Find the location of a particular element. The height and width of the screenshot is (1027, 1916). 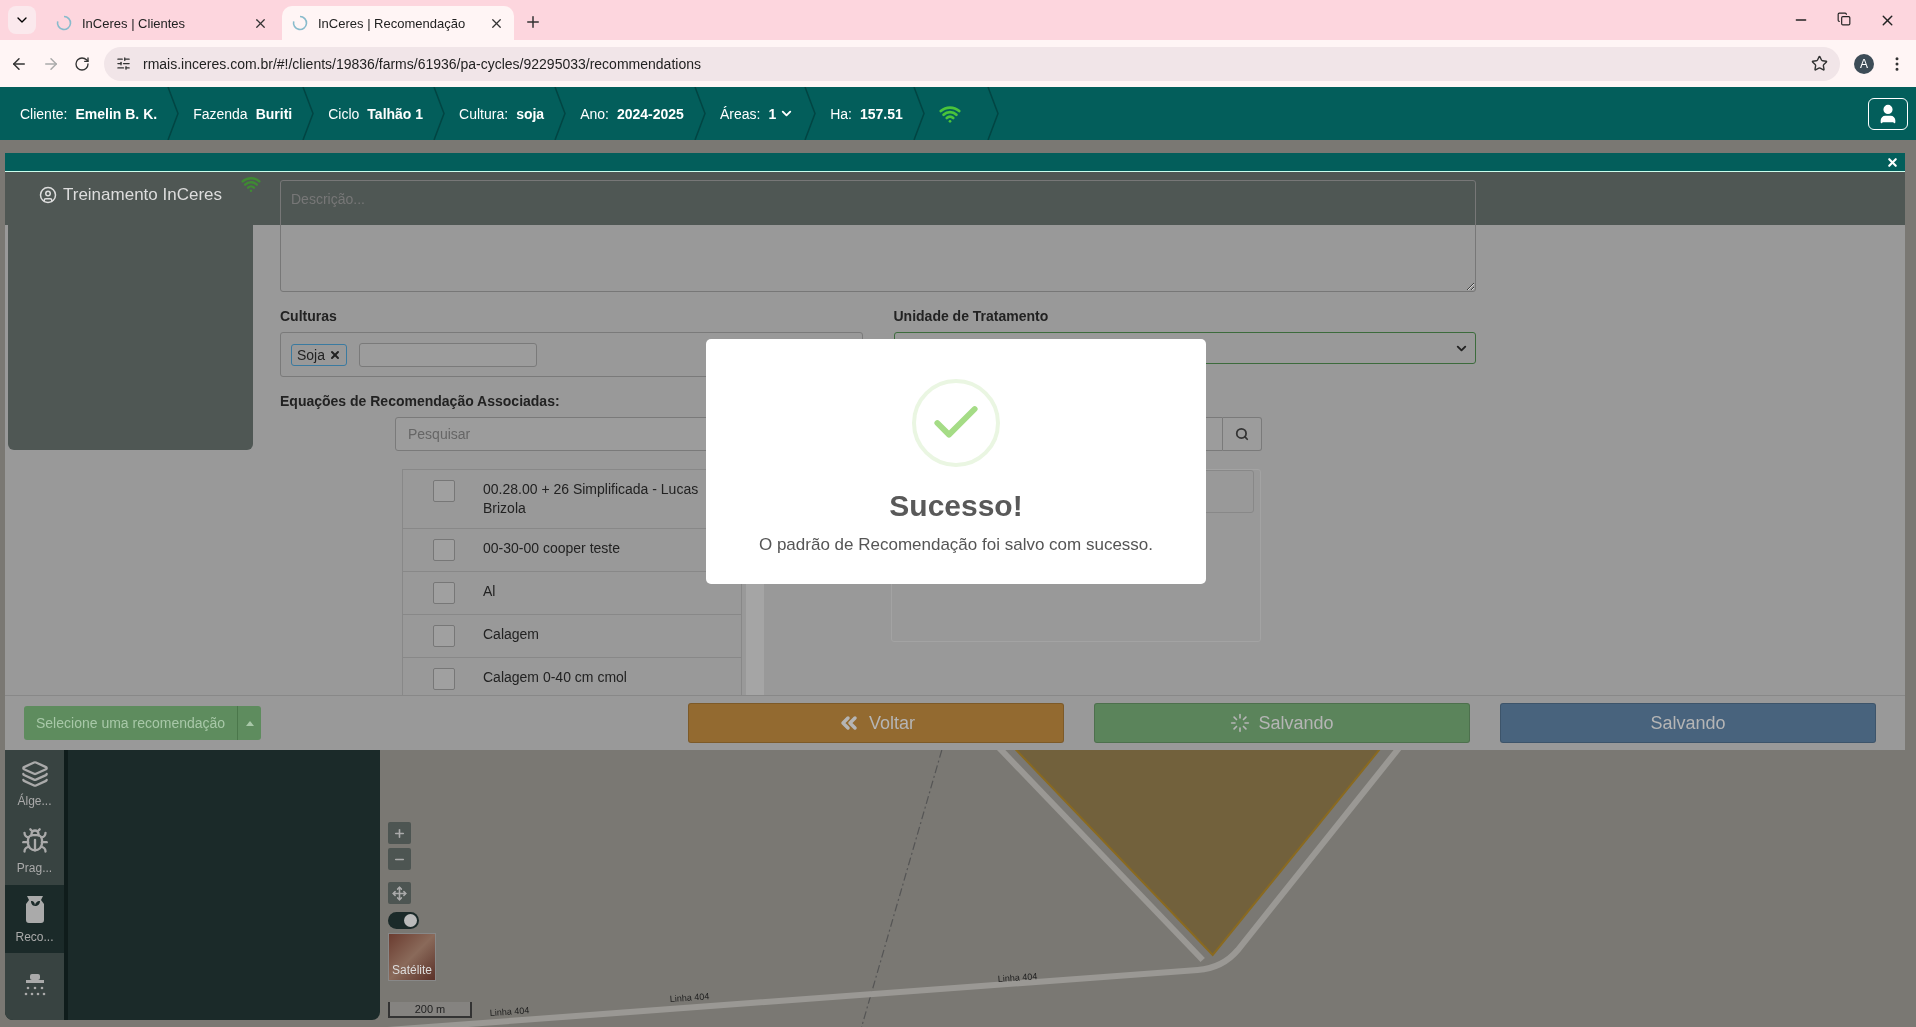

layers-icon is located at coordinates (34, 773).